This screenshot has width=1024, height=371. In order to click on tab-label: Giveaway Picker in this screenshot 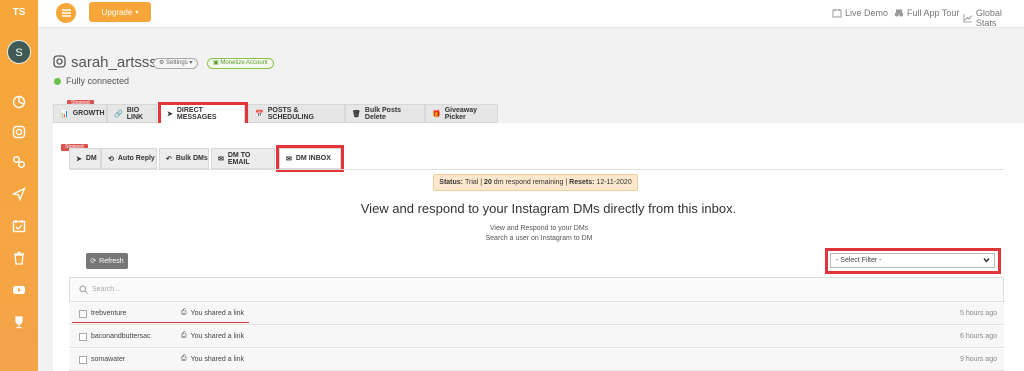, I will do `click(461, 113)`.